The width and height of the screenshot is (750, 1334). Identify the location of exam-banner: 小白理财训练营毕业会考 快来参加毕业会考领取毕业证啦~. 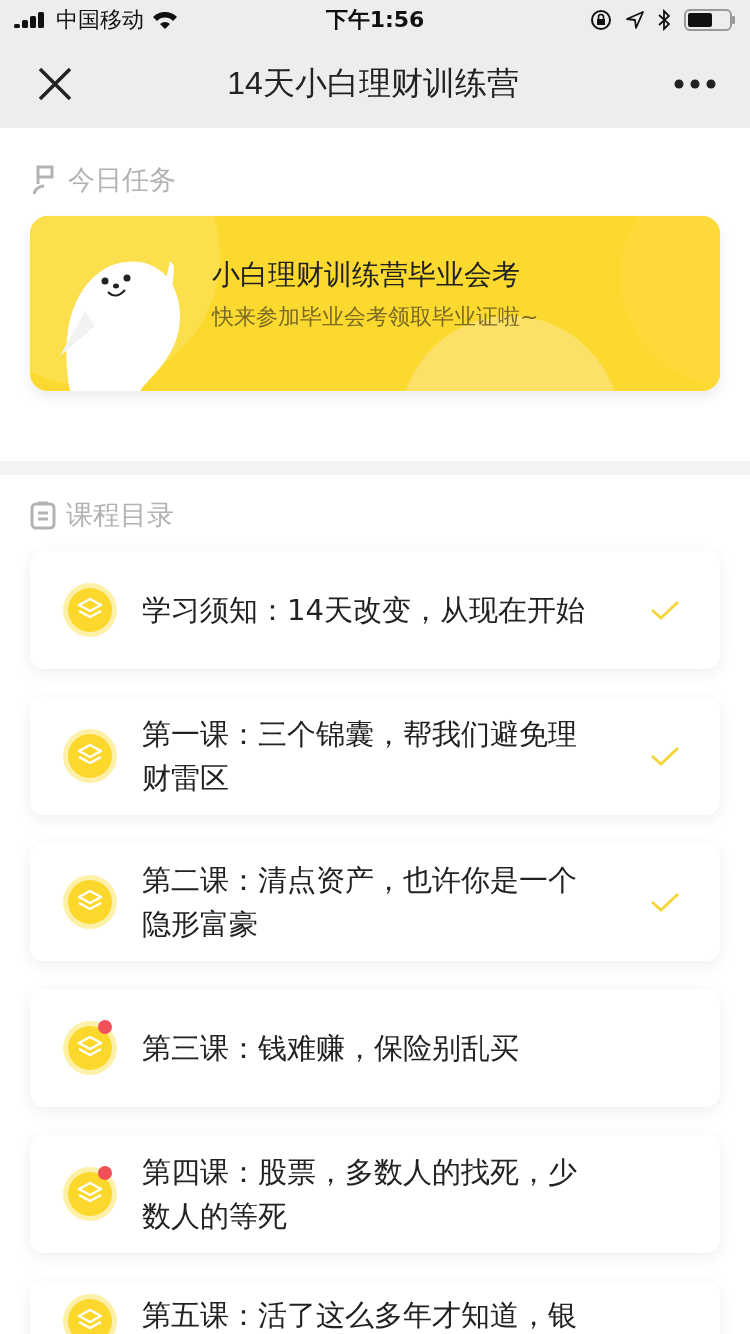
(375, 303).